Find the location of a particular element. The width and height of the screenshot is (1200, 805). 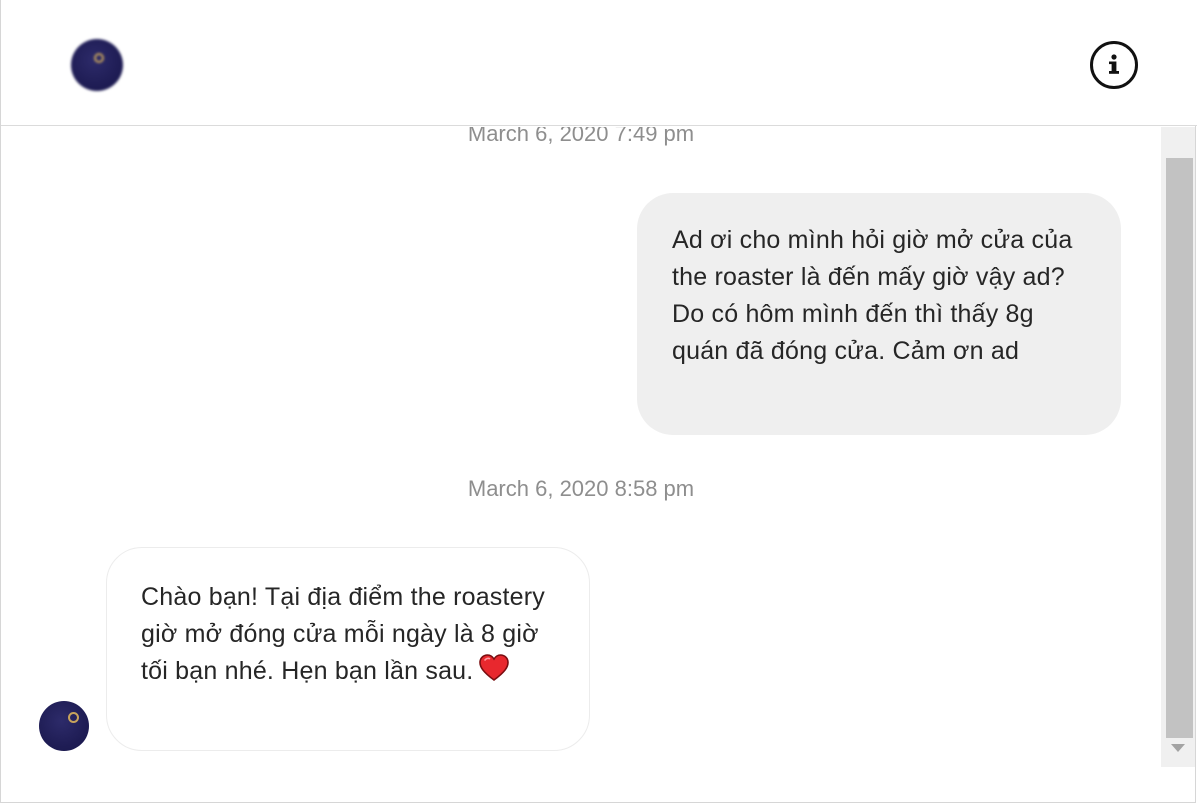

scrollbar-thumb is located at coordinates (1179, 448).